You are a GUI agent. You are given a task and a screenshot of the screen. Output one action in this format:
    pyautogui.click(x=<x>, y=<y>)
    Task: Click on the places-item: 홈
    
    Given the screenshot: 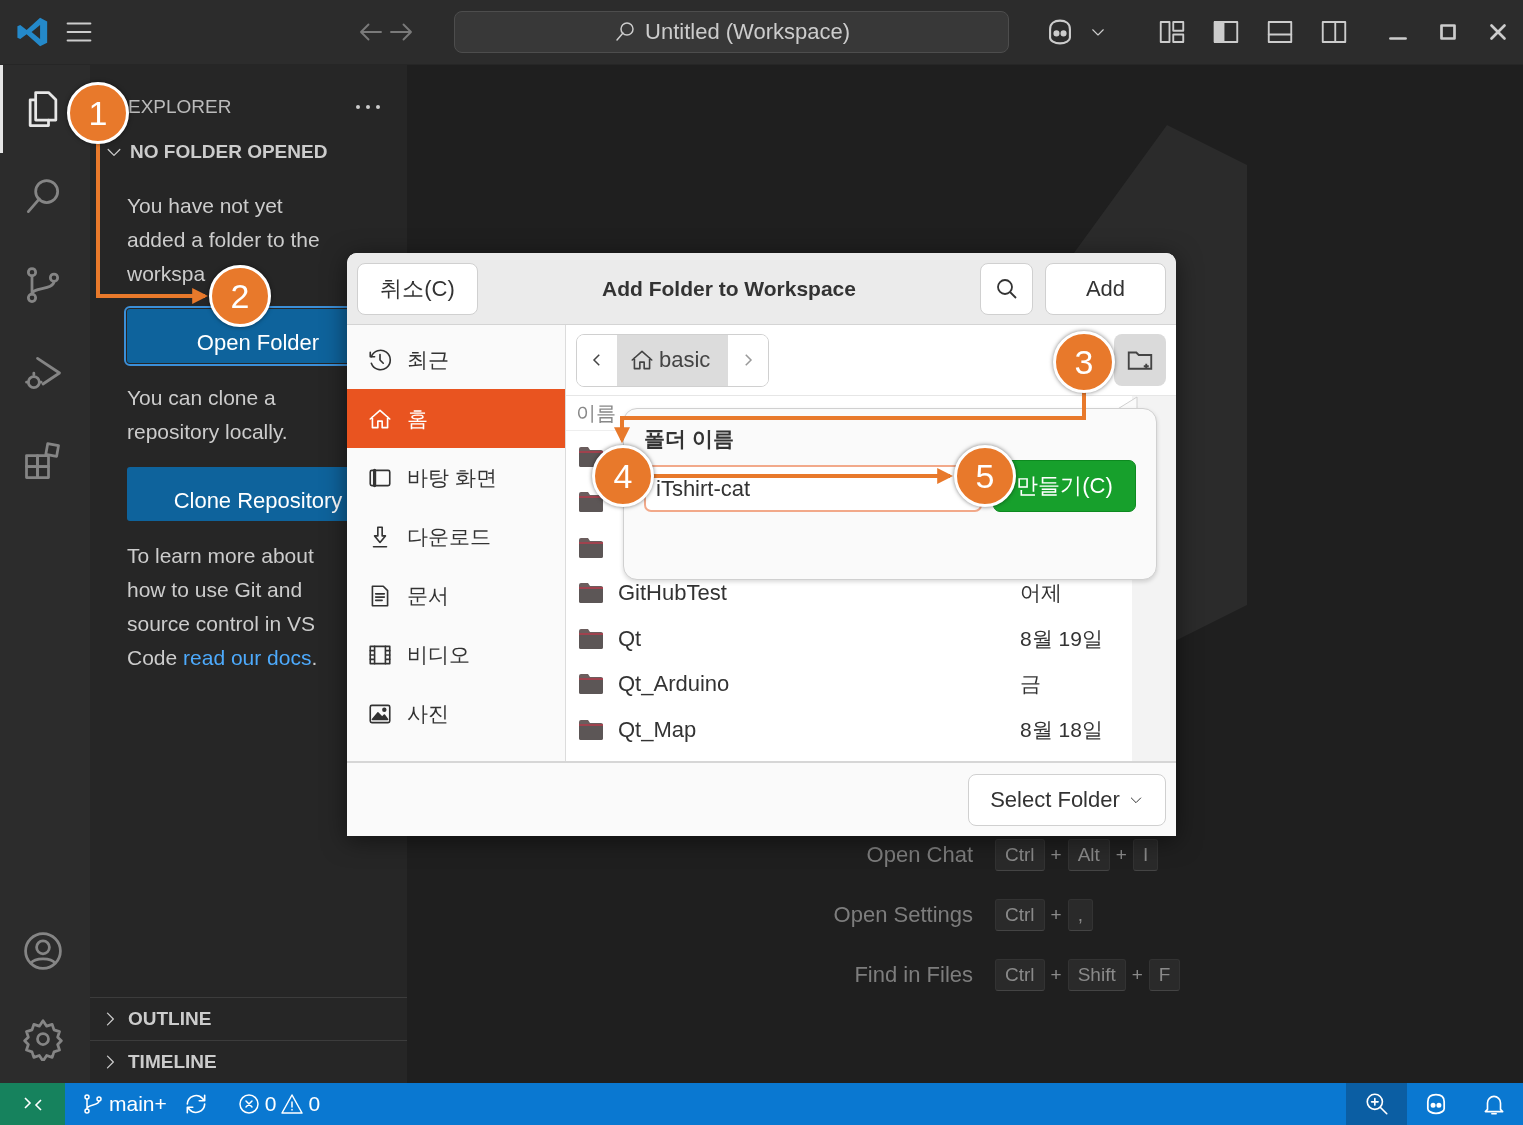 What is the action you would take?
    pyautogui.click(x=456, y=418)
    